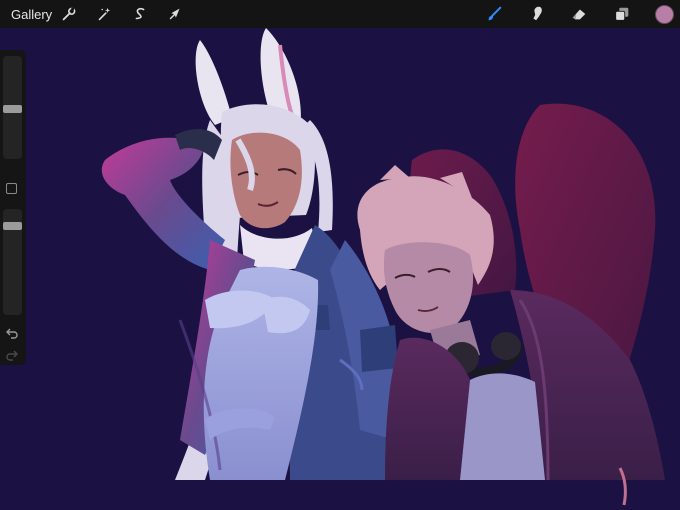 The image size is (680, 510). Describe the element at coordinates (12, 355) in the screenshot. I see `redo-icon` at that location.